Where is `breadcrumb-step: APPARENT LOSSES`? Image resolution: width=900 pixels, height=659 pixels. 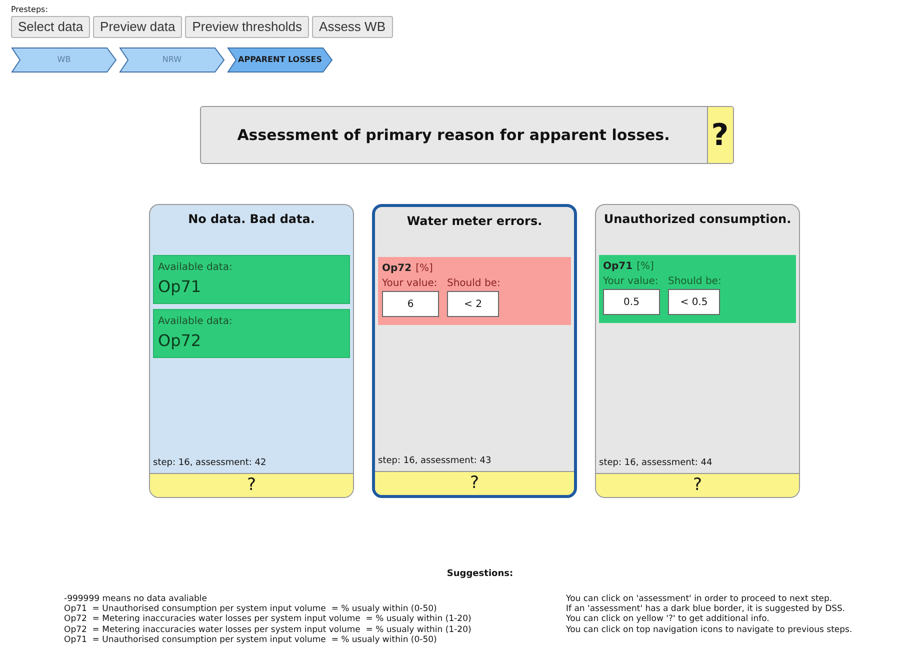
breadcrumb-step: APPARENT LOSSES is located at coordinates (280, 60).